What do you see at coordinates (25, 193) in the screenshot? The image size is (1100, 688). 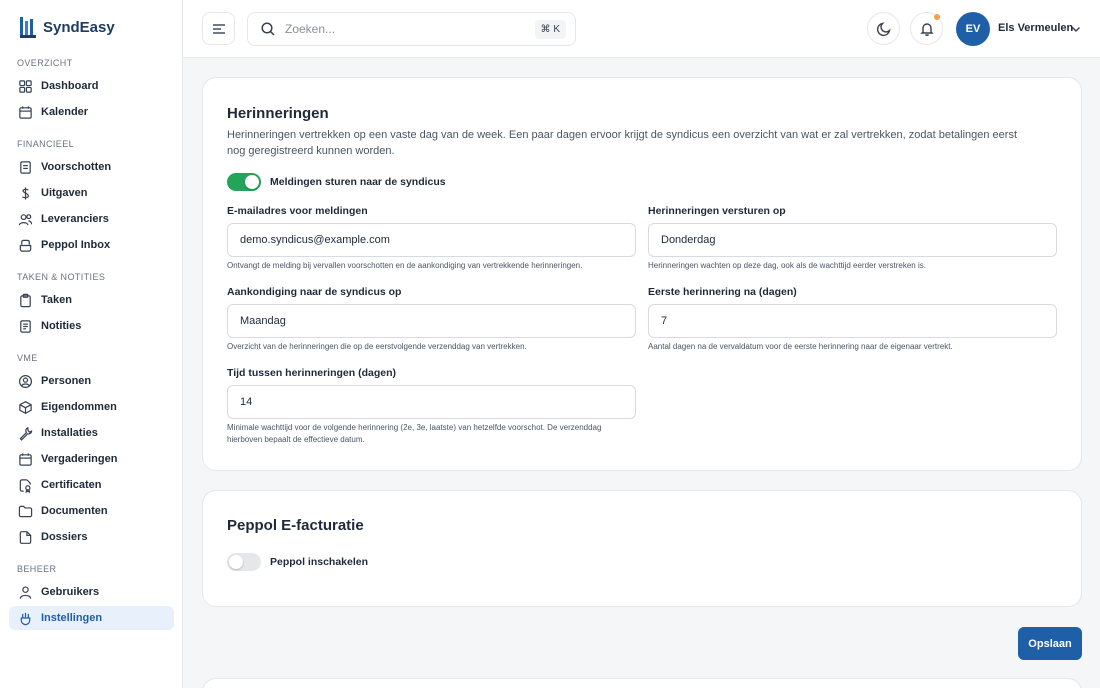 I see `dollar-icon` at bounding box center [25, 193].